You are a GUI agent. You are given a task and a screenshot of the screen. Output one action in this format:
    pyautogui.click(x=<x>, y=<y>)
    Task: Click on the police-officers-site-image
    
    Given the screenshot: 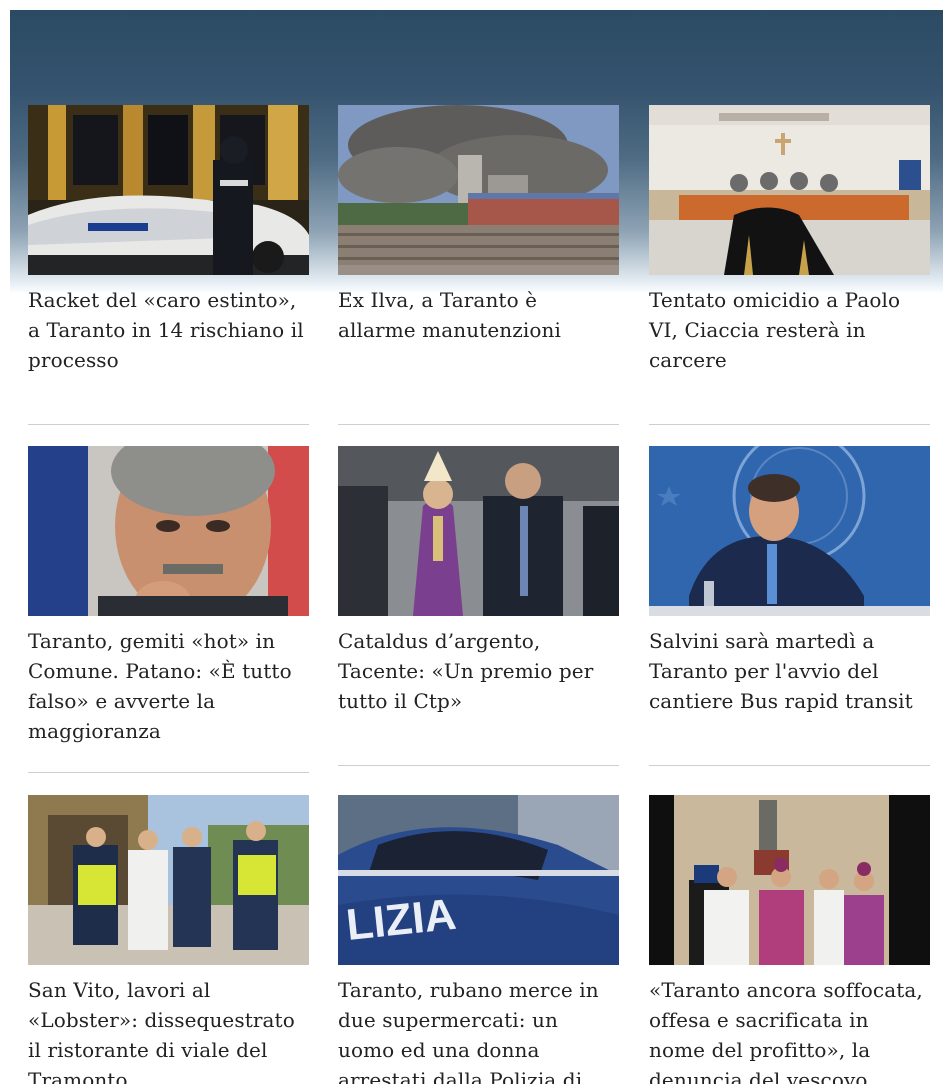 What is the action you would take?
    pyautogui.click(x=168, y=880)
    